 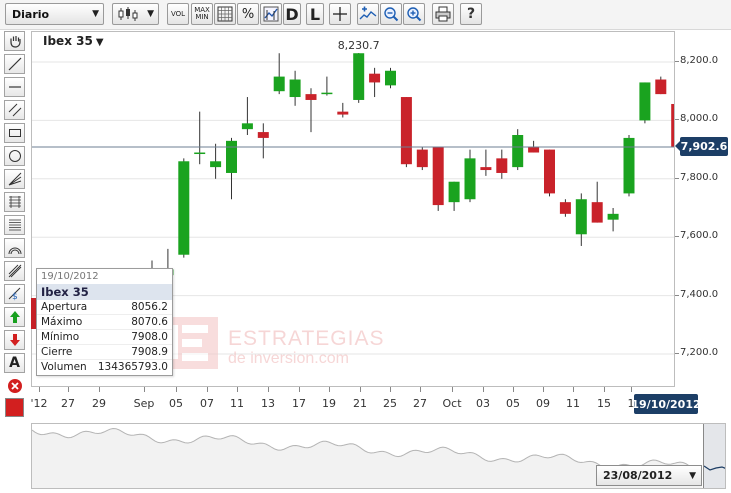 I want to click on daily-label: D, so click(x=292, y=14).